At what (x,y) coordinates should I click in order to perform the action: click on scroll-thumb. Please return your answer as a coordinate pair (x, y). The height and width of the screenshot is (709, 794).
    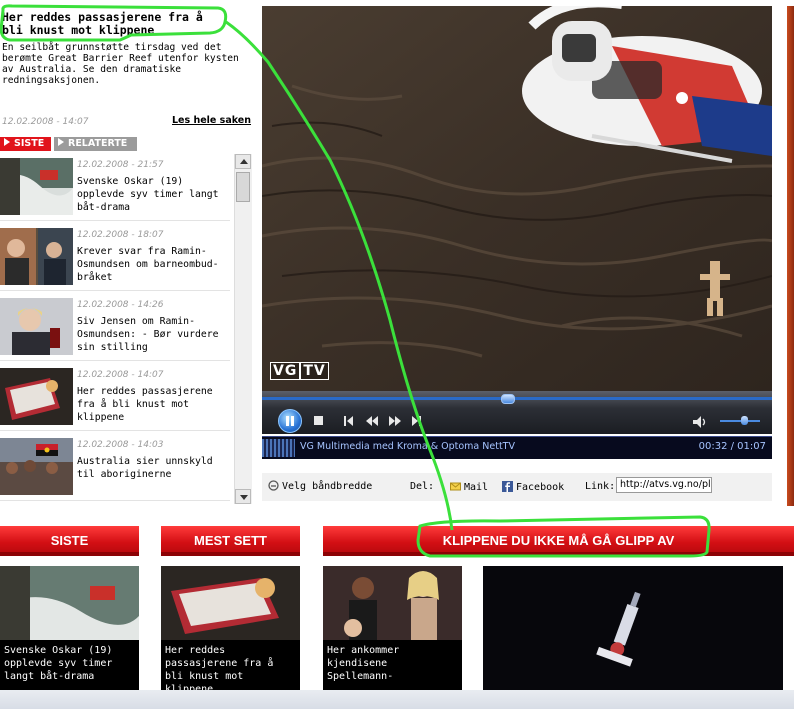
    Looking at the image, I should click on (243, 187).